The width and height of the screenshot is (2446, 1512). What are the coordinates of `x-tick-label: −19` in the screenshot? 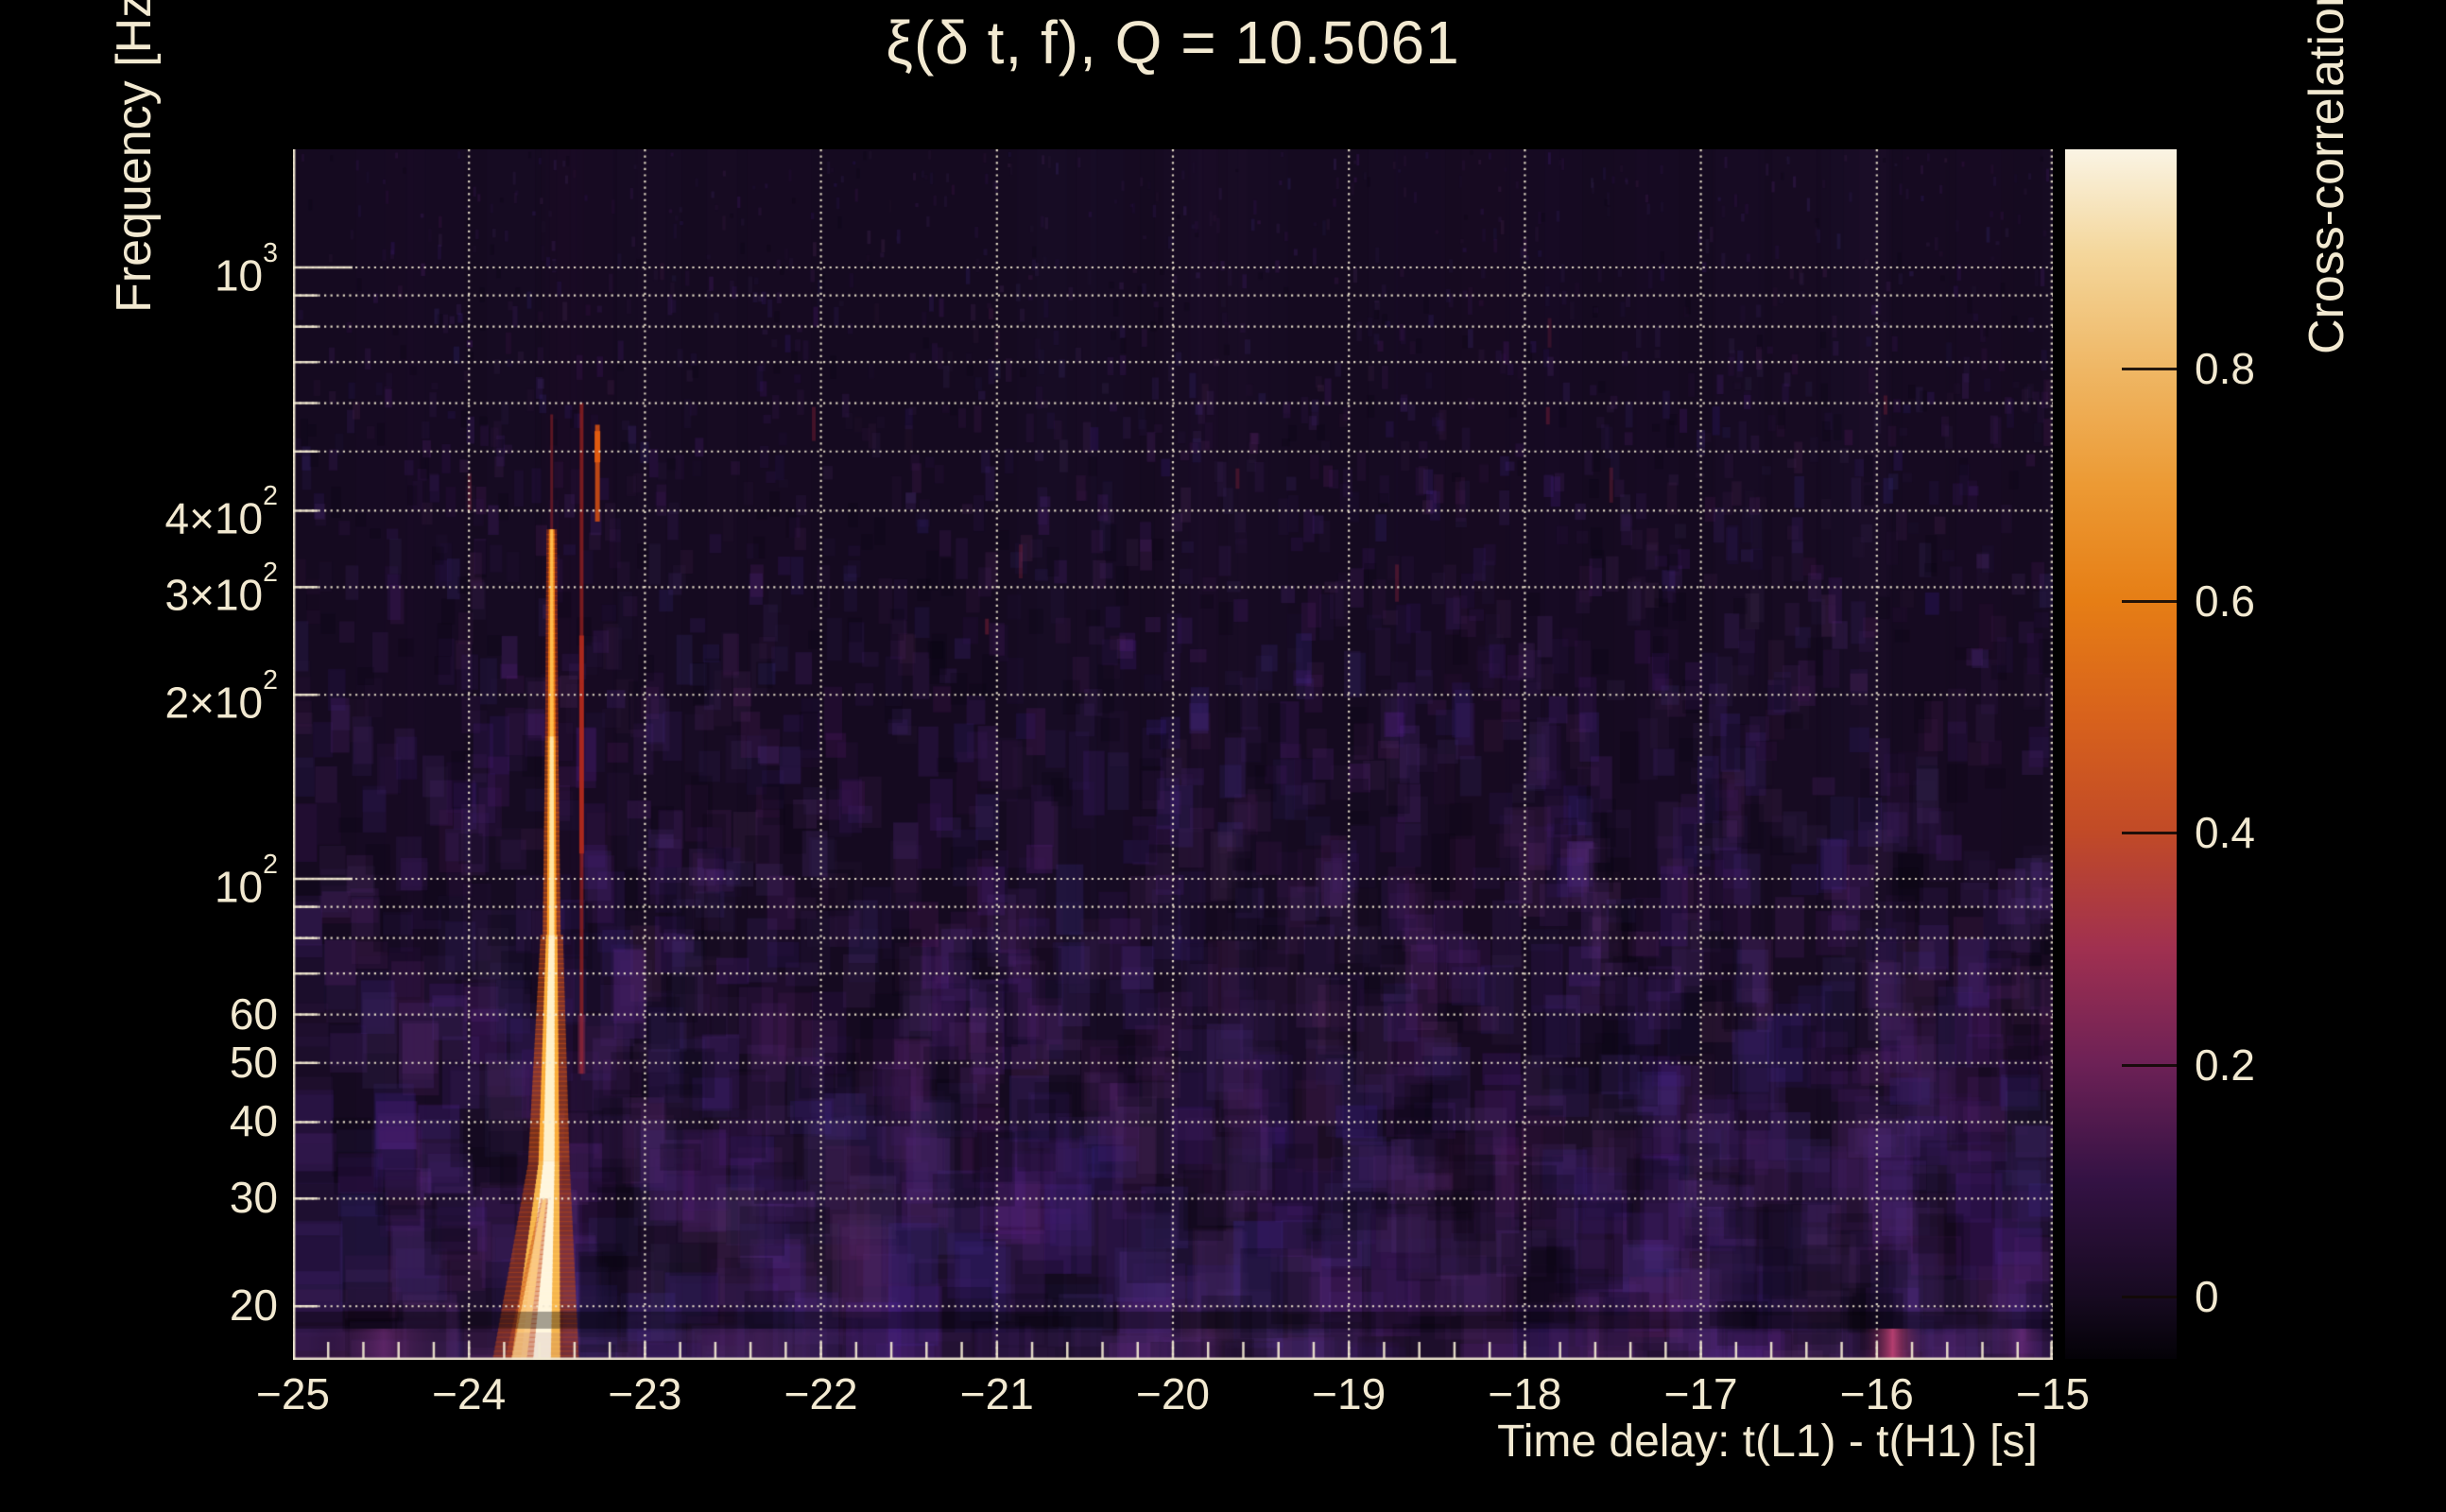 It's located at (1349, 1393).